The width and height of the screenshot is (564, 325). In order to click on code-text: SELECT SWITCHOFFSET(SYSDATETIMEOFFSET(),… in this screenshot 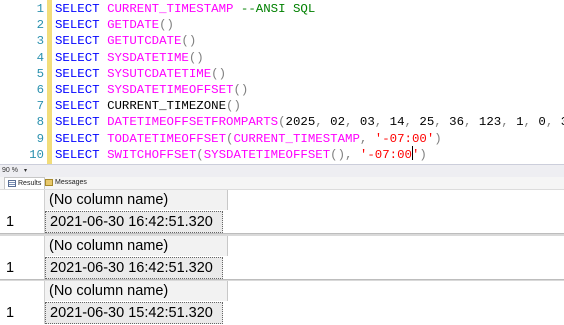, I will do `click(241, 155)`.